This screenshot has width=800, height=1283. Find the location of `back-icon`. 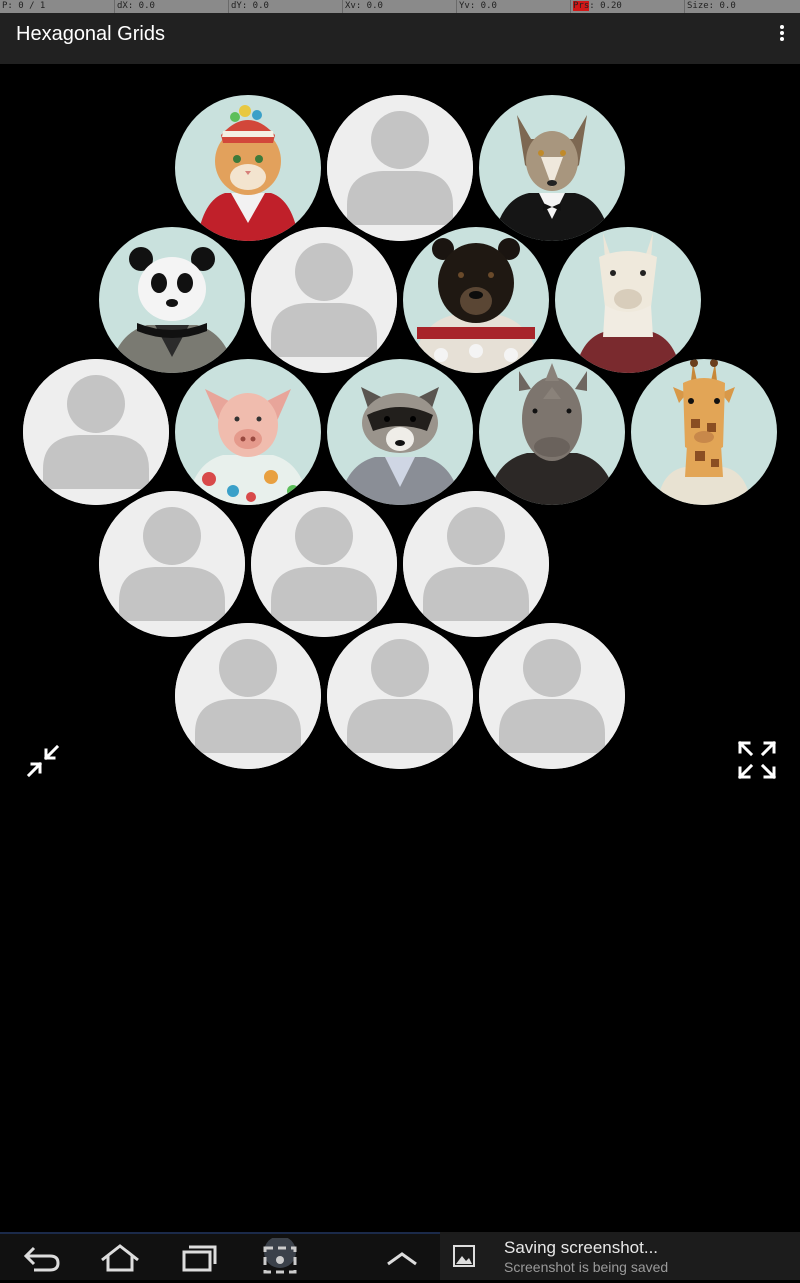

back-icon is located at coordinates (41, 1259).